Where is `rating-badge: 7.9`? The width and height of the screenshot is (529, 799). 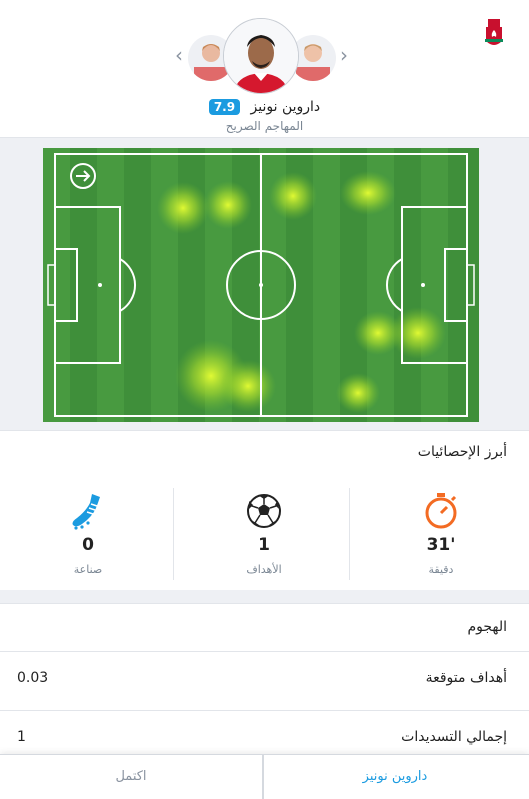
rating-badge: 7.9 is located at coordinates (224, 107).